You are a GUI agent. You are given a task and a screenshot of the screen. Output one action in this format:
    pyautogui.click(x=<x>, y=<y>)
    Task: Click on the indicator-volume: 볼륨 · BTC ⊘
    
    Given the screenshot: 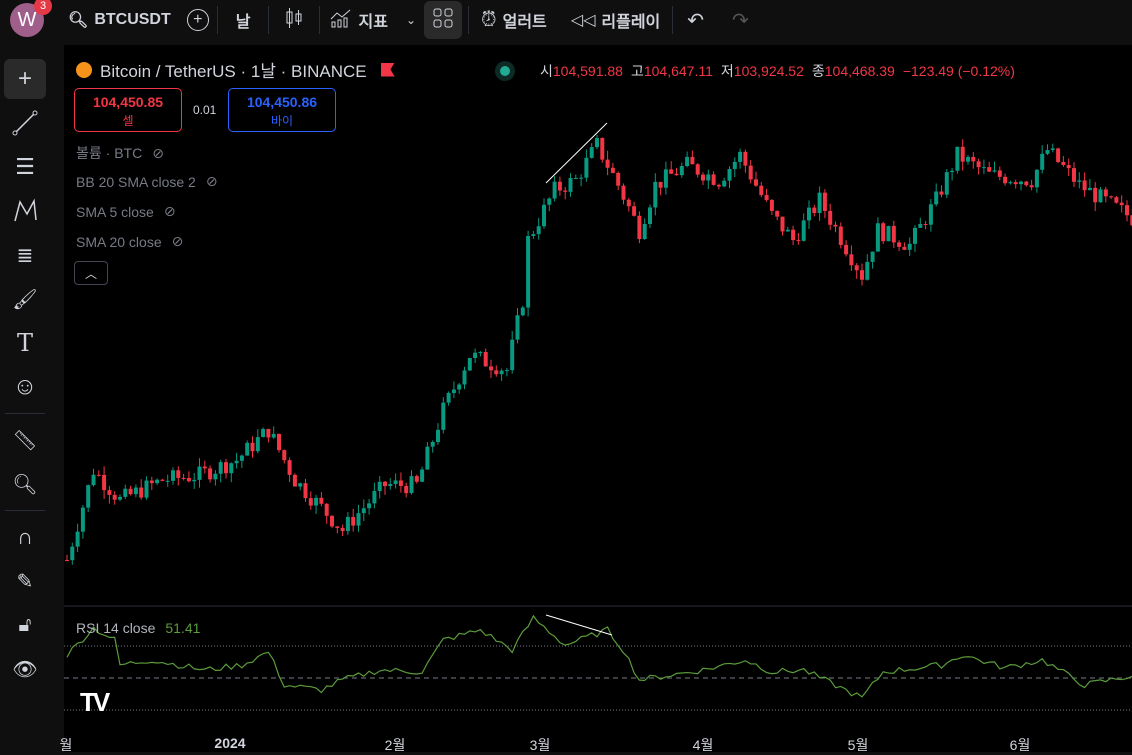 What is the action you would take?
    pyautogui.click(x=120, y=153)
    